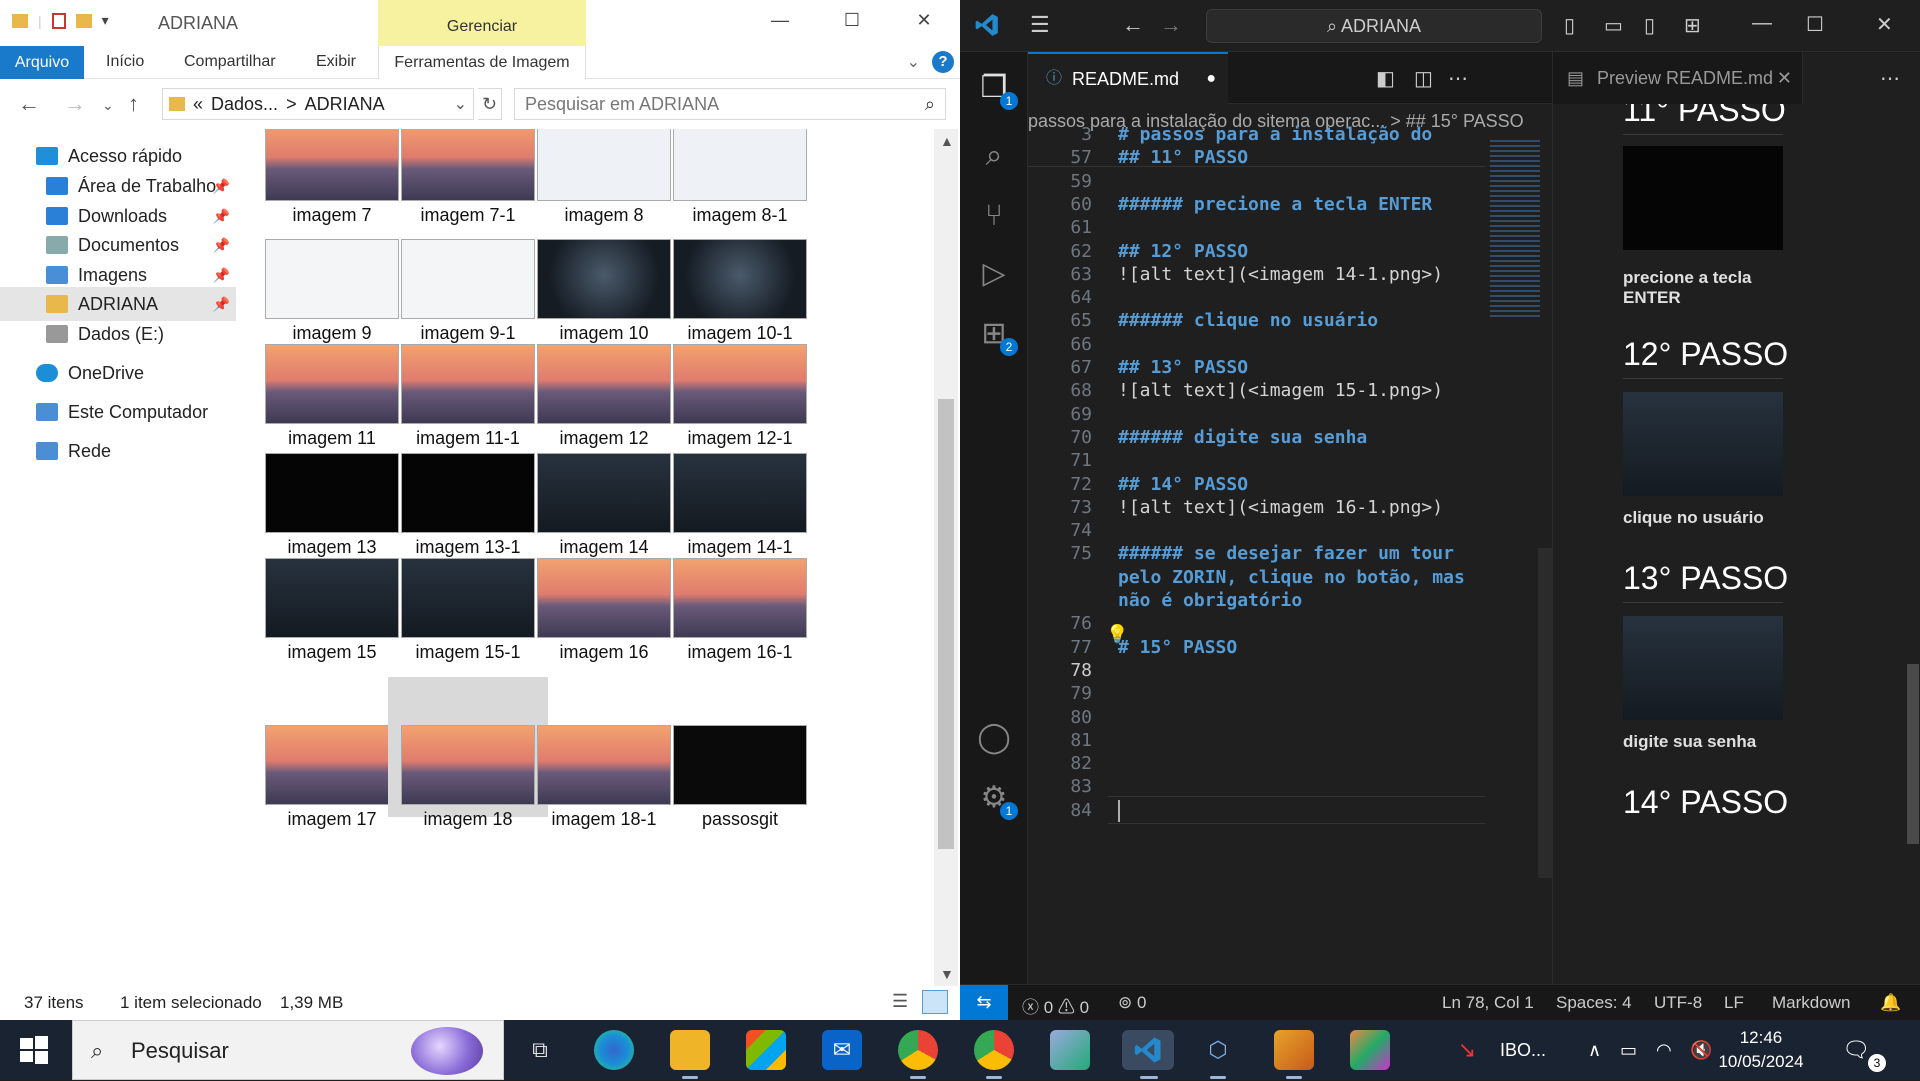 This screenshot has height=1081, width=1920. What do you see at coordinates (490, 104) in the screenshot?
I see `refresh-icon: ↻` at bounding box center [490, 104].